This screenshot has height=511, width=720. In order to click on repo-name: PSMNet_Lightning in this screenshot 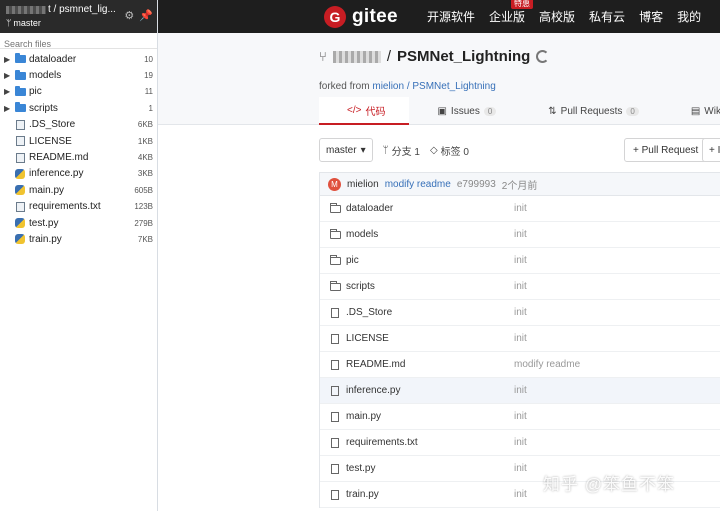, I will do `click(463, 56)`.